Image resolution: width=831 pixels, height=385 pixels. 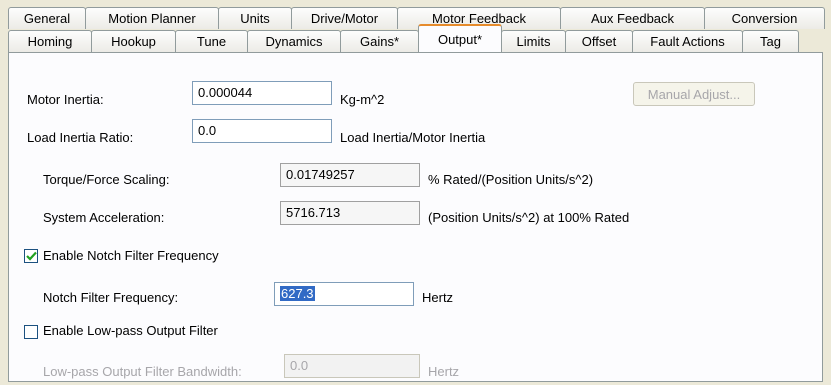 What do you see at coordinates (379, 41) in the screenshot?
I see `tab-gains: Gains*` at bounding box center [379, 41].